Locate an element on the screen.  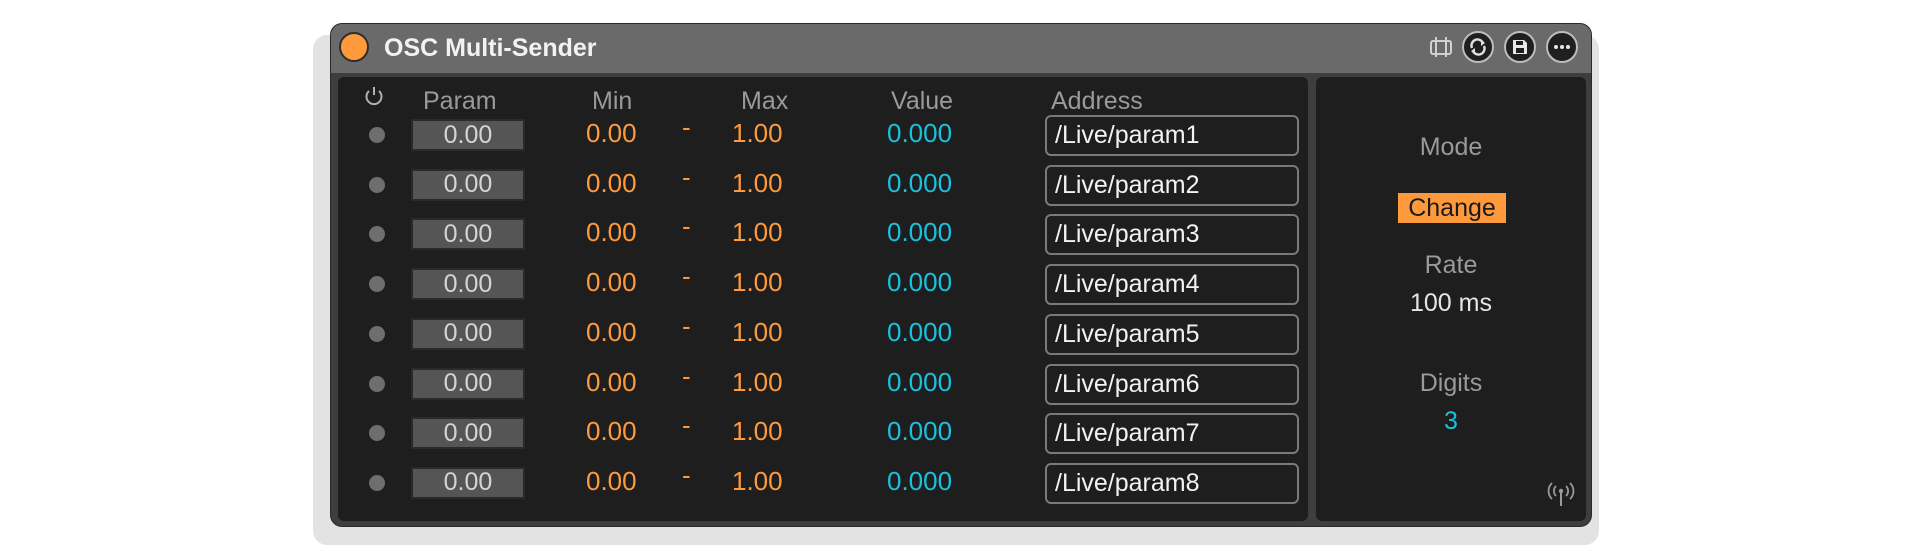
osc-address-field: /Live/param5 is located at coordinates (1172, 334).